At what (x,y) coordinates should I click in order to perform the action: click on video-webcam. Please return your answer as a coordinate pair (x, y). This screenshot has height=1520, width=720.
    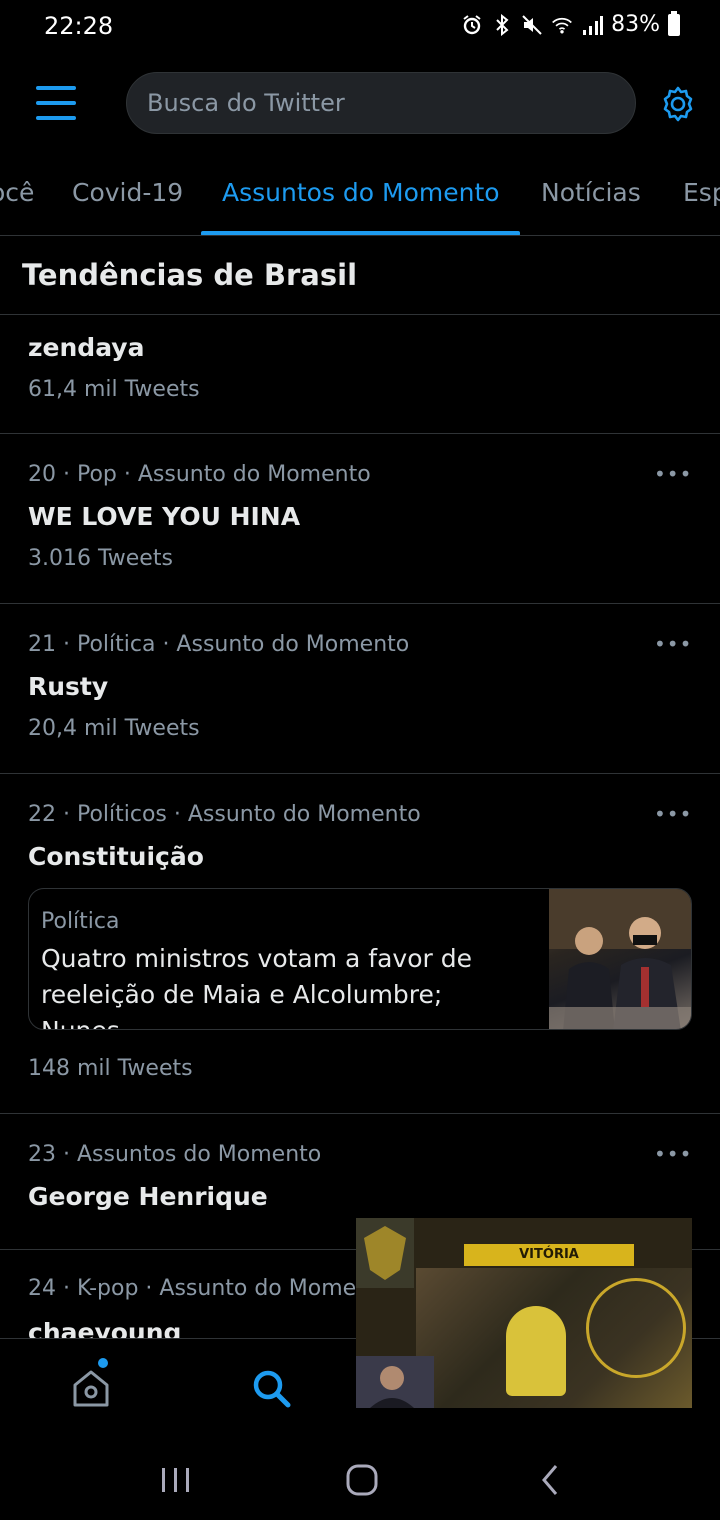
    Looking at the image, I should click on (395, 1382).